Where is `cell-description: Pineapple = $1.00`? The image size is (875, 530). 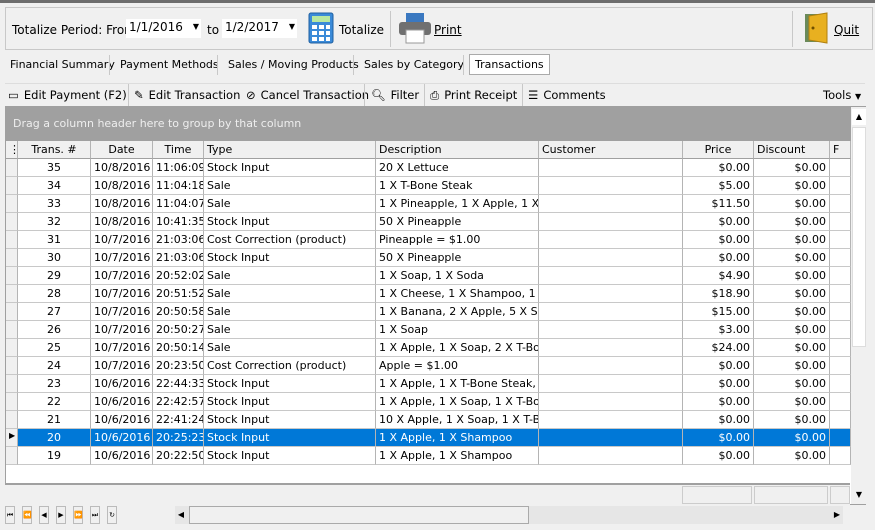
cell-description: Pineapple = $1.00 is located at coordinates (457, 240).